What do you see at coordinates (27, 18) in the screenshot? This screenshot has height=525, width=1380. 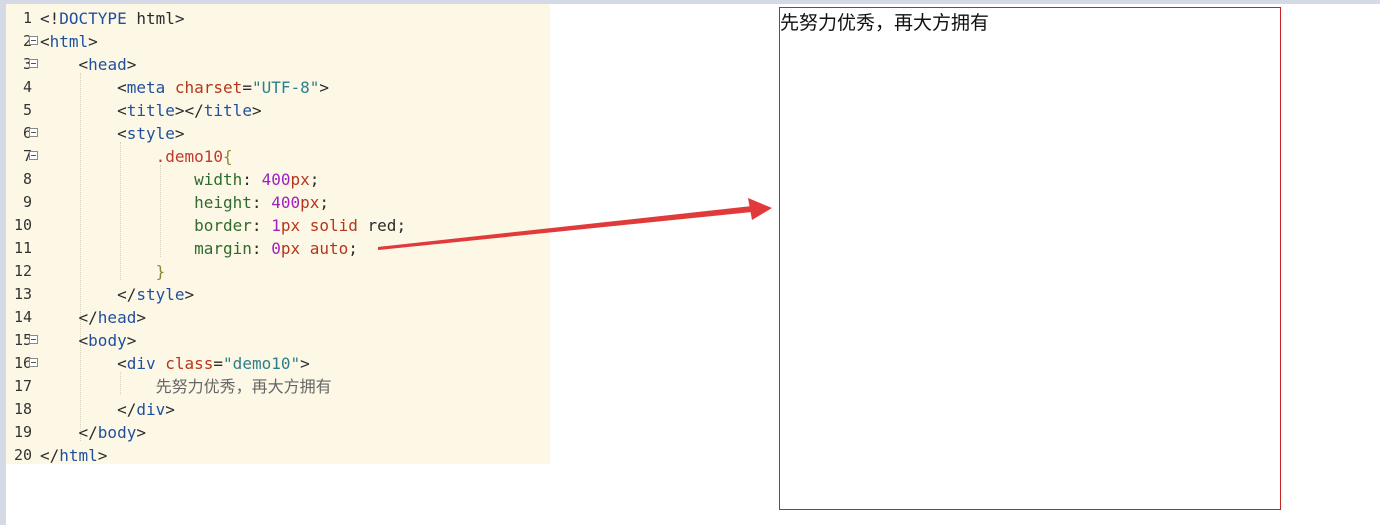 I see `line-number: 1` at bounding box center [27, 18].